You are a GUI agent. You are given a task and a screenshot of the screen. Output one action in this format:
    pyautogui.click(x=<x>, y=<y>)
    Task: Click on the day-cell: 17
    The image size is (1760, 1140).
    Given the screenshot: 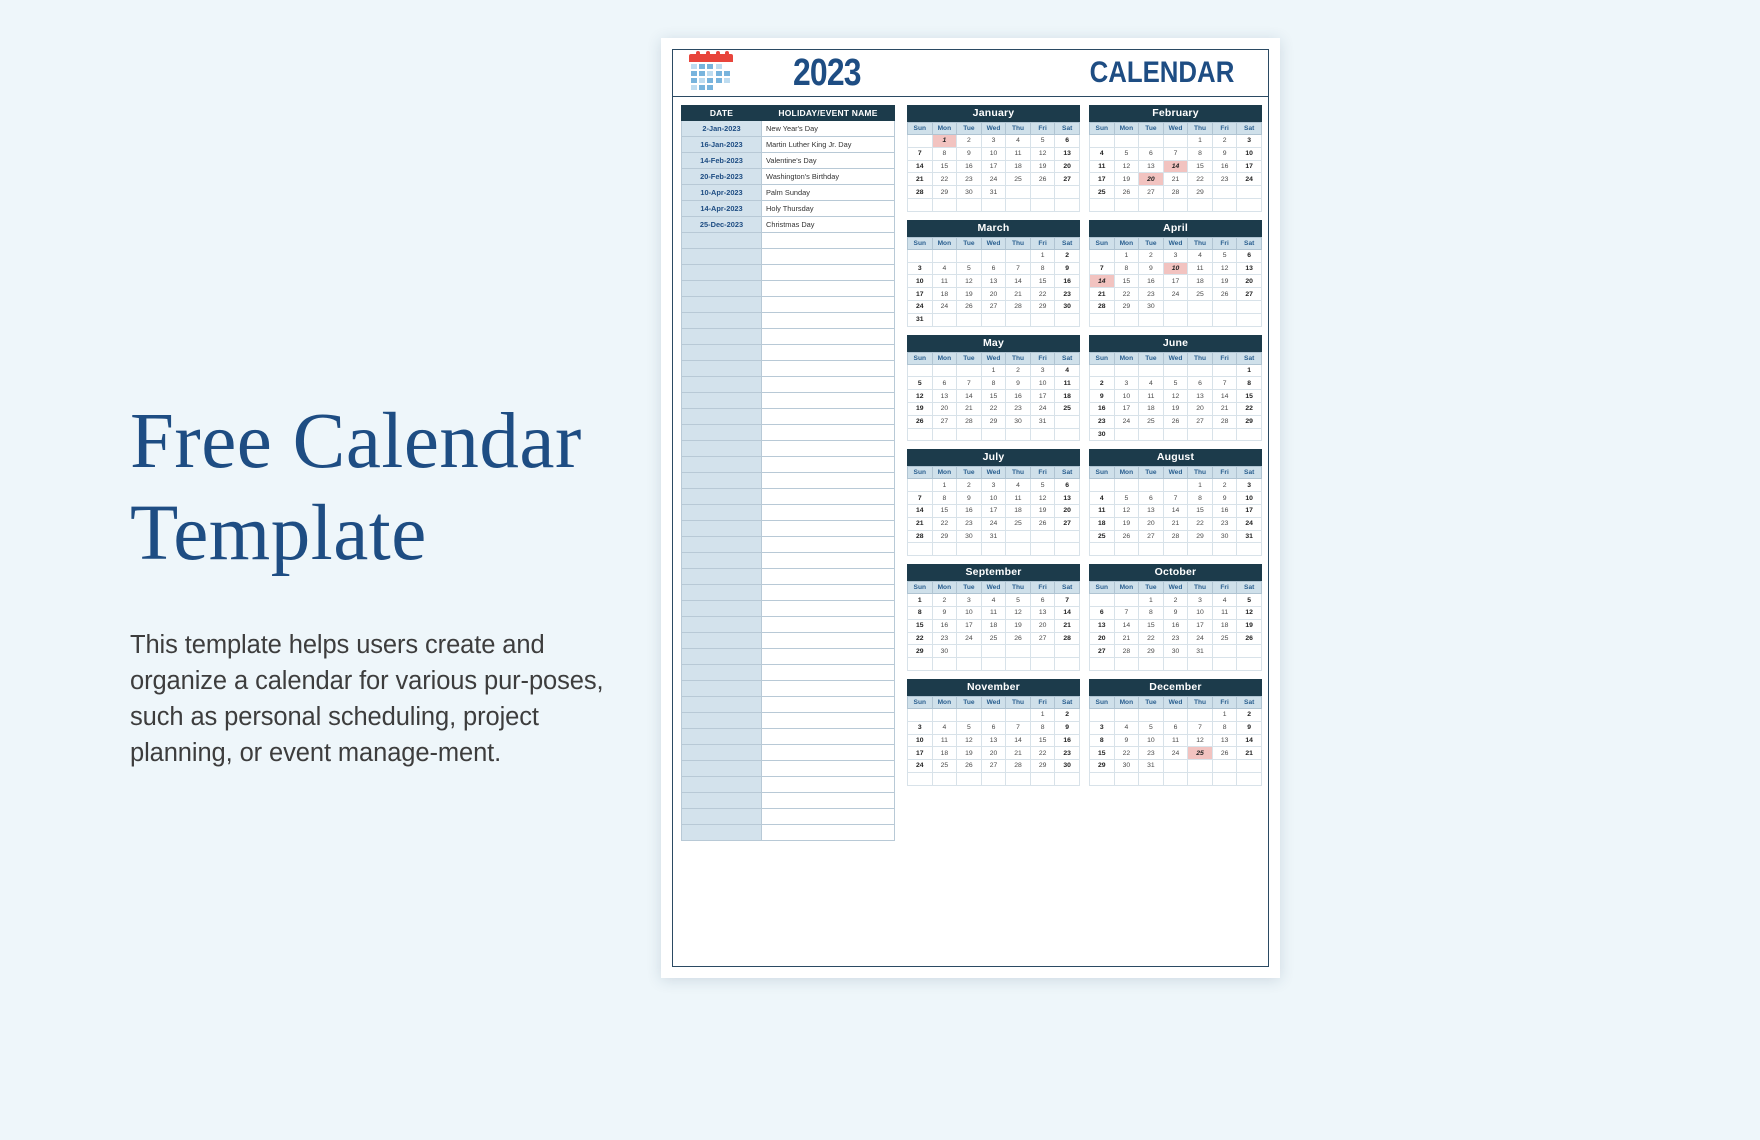 What is the action you would take?
    pyautogui.click(x=920, y=753)
    